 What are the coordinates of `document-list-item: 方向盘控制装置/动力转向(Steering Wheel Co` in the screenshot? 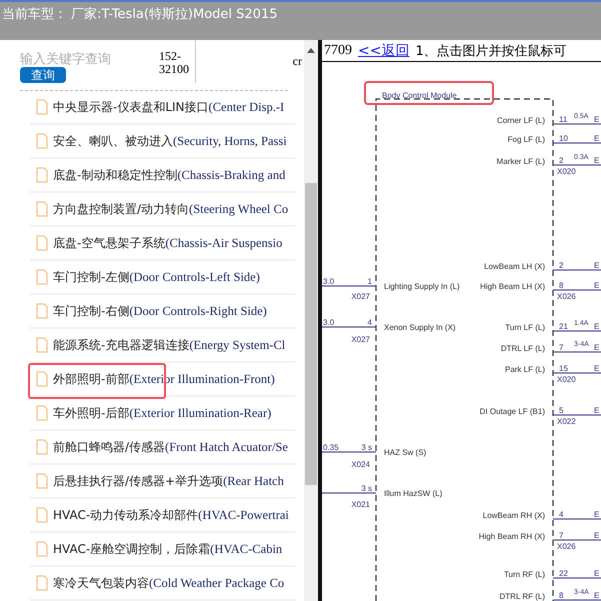 It's located at (163, 210).